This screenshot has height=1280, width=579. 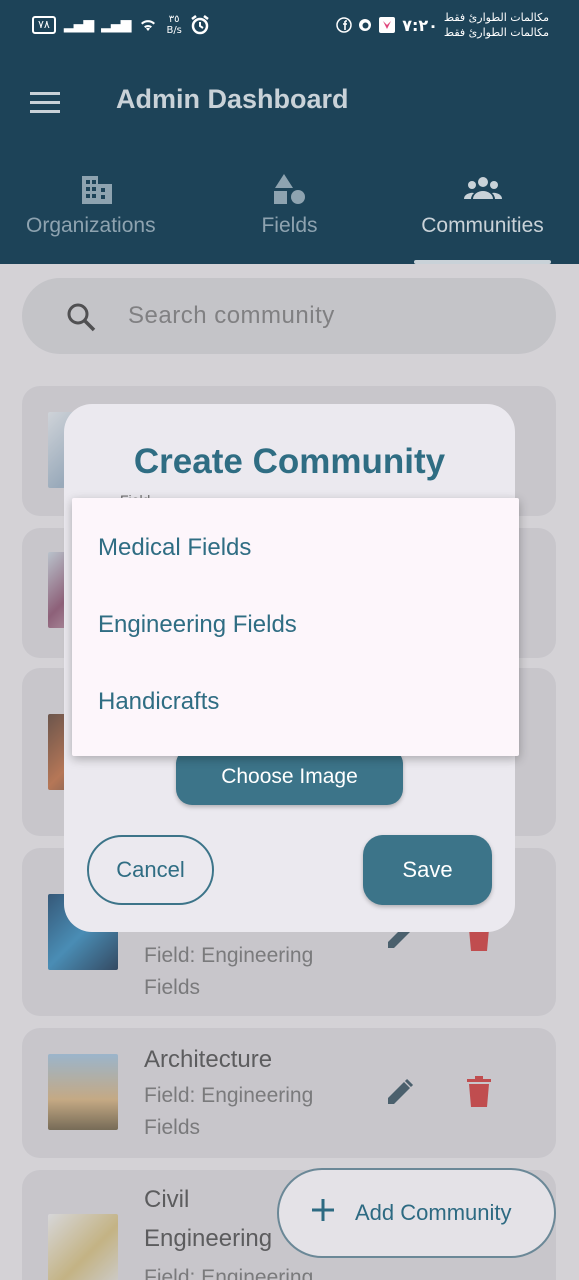 I want to click on shapes-icon, so click(x=289, y=189).